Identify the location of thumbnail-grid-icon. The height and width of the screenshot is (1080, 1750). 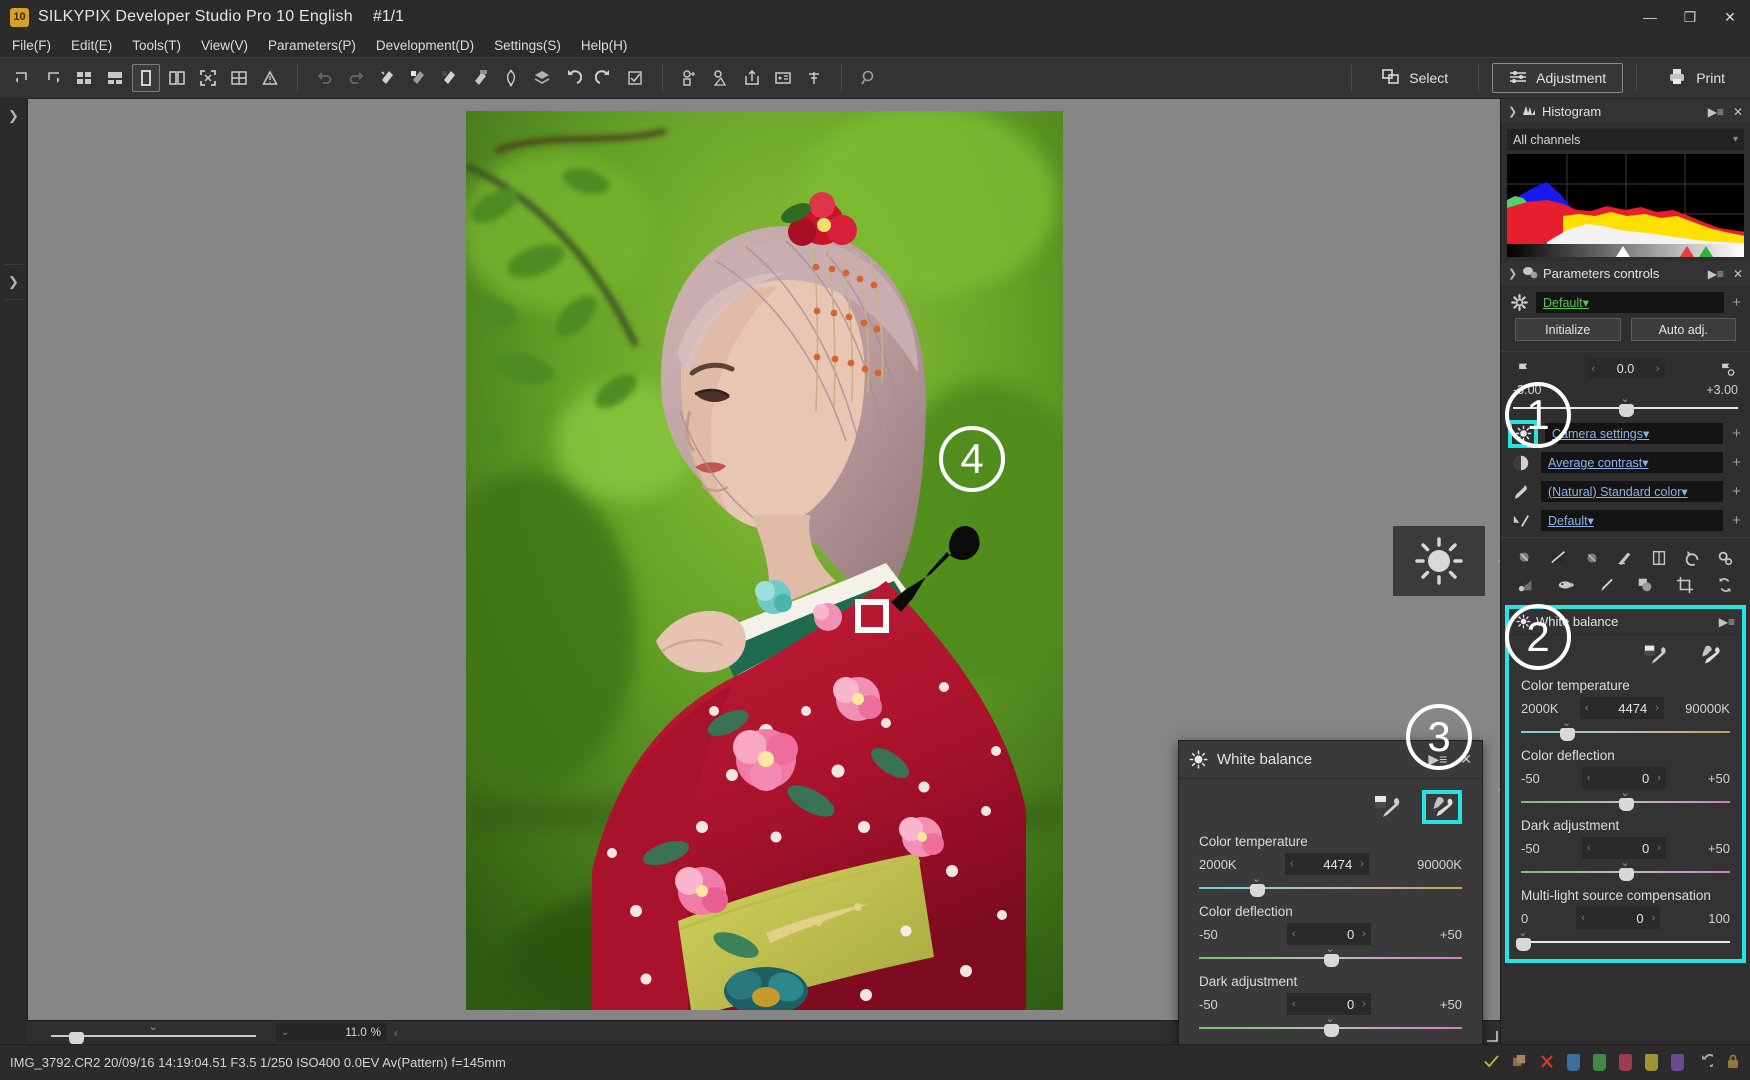
(84, 78).